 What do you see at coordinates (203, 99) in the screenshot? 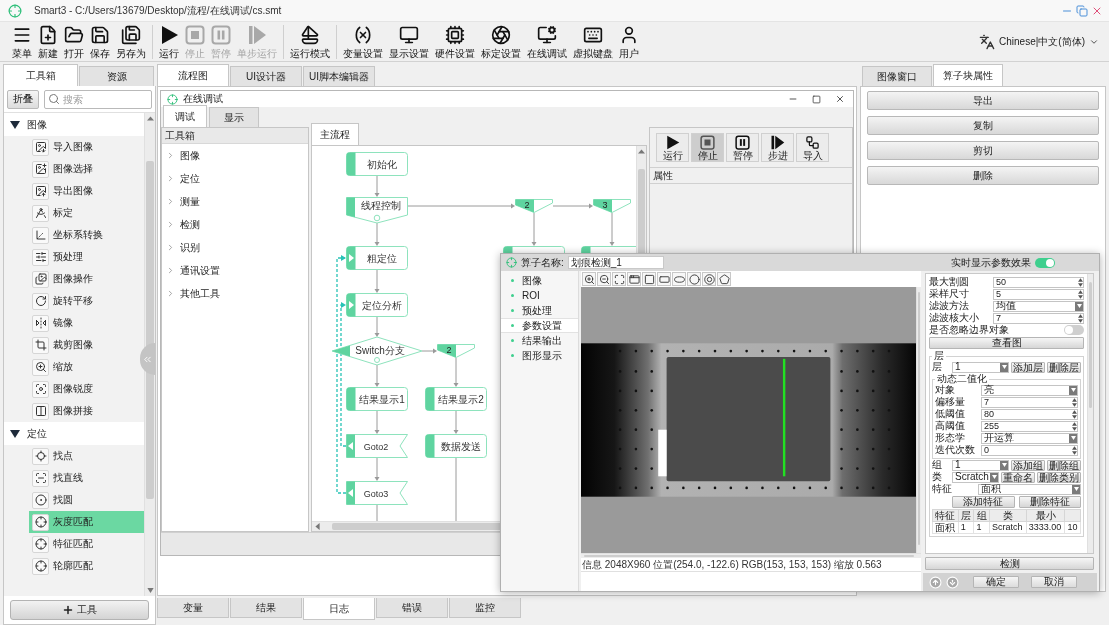
I see `window-title: 在线调试` at bounding box center [203, 99].